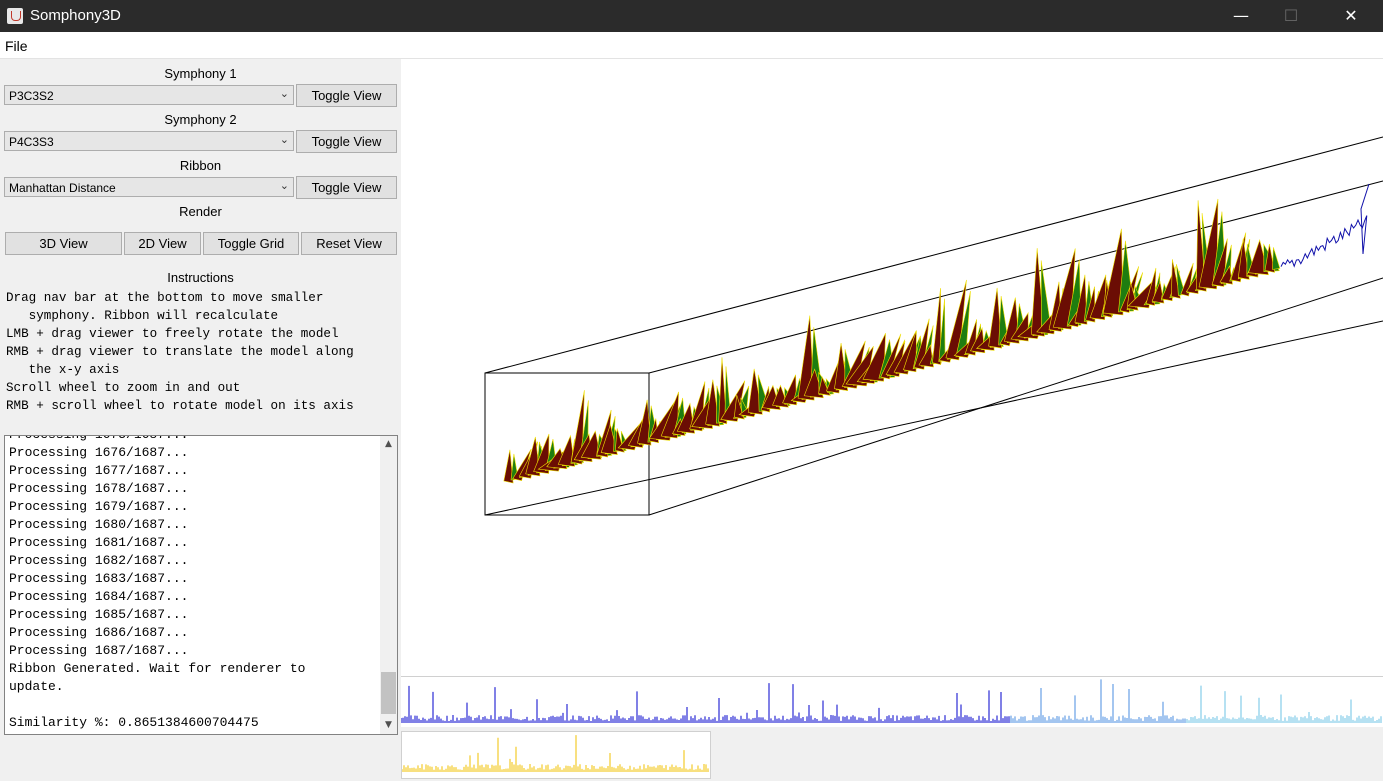 This screenshot has height=781, width=1383. I want to click on navigation-bar-symphony2, so click(556, 755).